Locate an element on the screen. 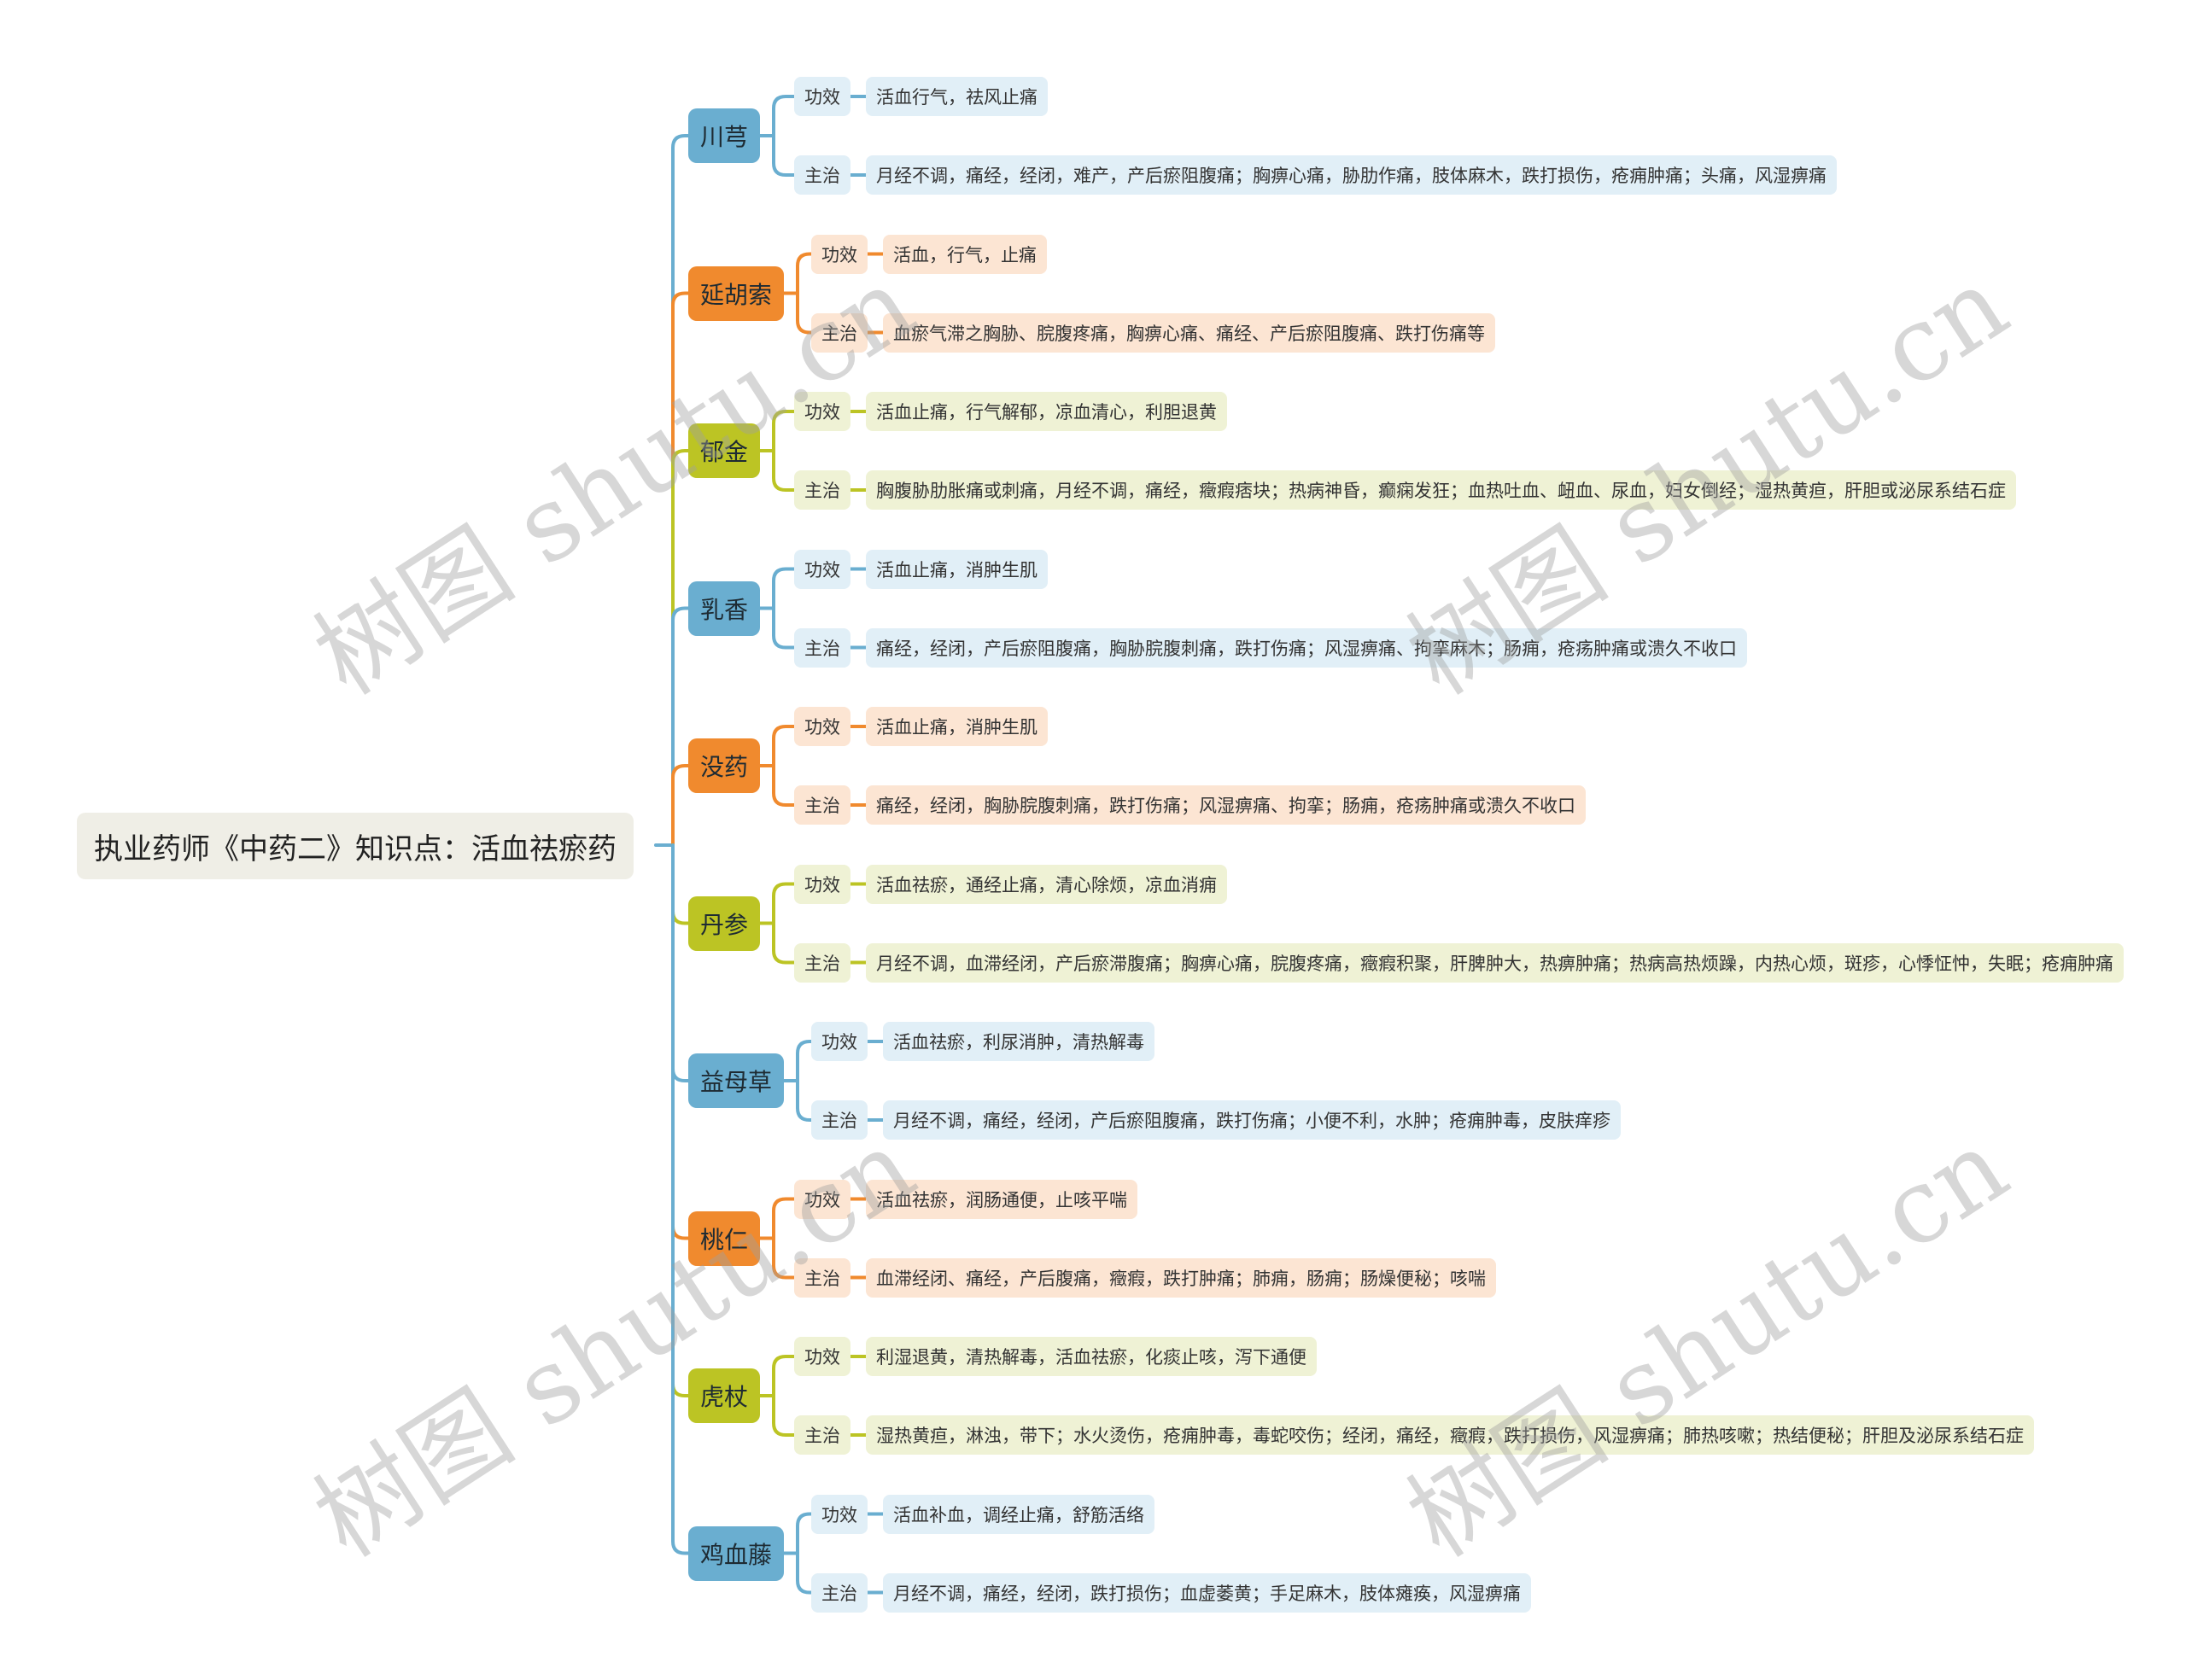  effect-content: 活血祛瘀，利尿消肿，清热解毒 is located at coordinates (1018, 1041).